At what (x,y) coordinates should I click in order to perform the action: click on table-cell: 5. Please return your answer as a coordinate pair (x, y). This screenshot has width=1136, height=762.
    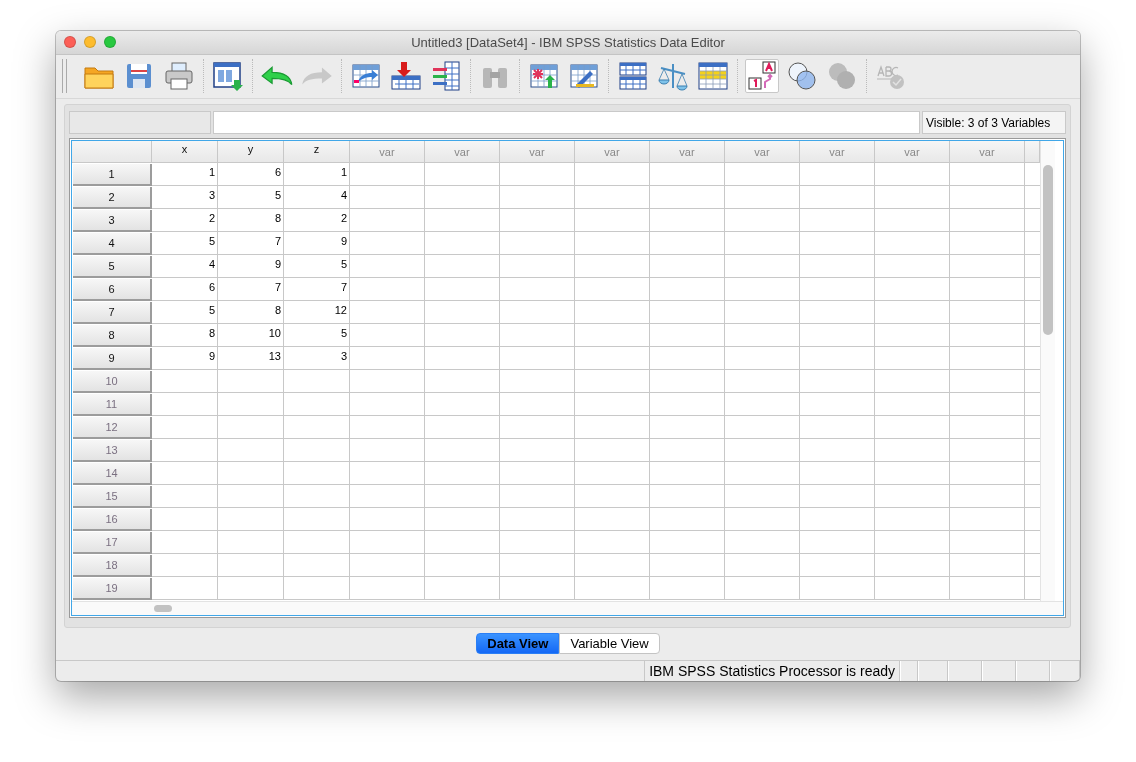
    Looking at the image, I should click on (317, 336).